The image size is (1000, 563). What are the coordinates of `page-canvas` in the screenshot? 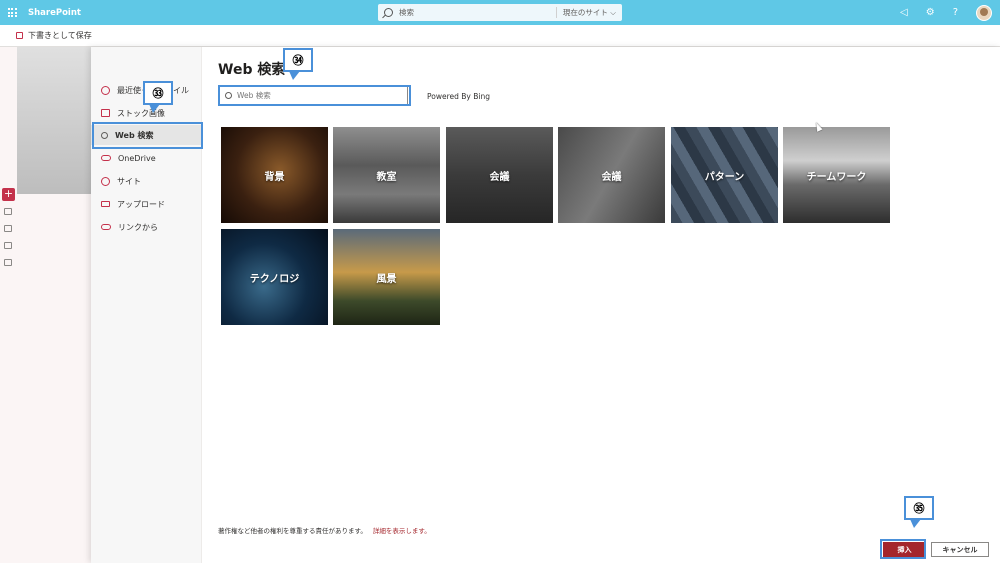 It's located at (57, 378).